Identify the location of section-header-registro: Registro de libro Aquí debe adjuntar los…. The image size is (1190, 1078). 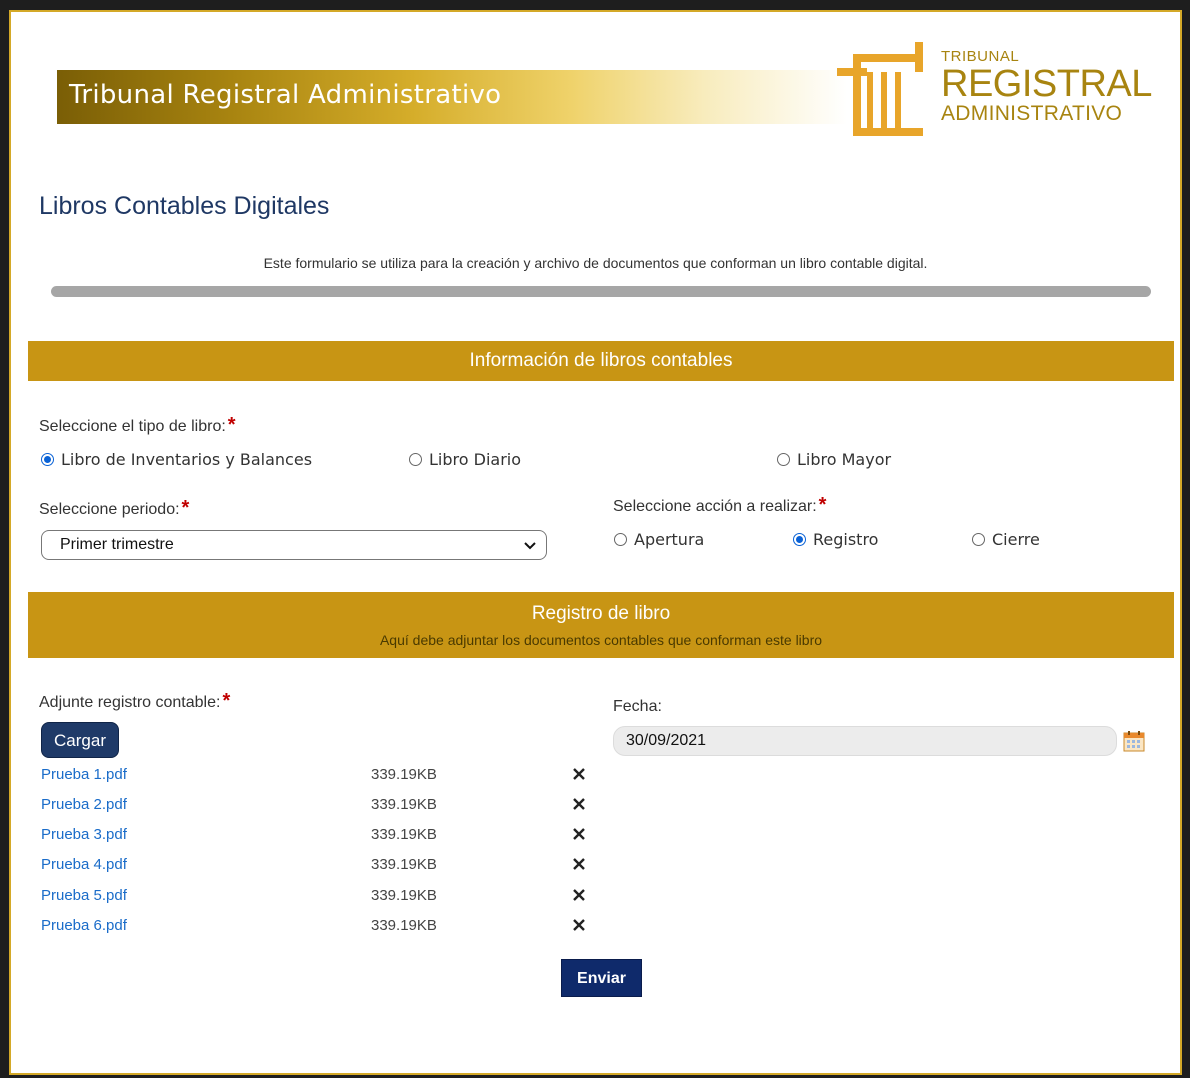
(601, 625).